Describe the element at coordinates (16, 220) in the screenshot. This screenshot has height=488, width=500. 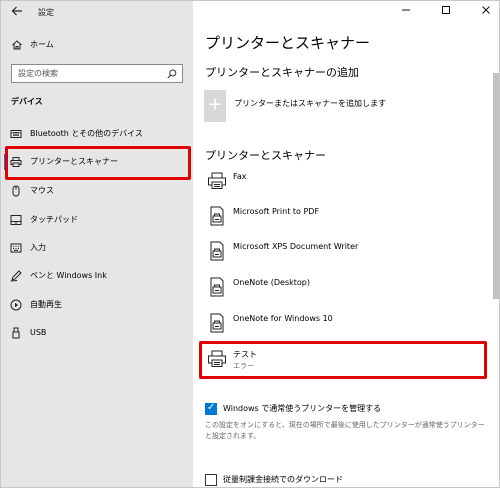
I see `touchpad-icon` at that location.